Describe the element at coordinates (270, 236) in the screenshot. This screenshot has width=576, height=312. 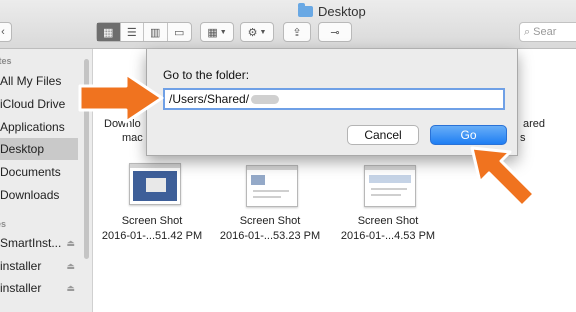
I see `file-date: 2016-01-...53.23 PM` at that location.